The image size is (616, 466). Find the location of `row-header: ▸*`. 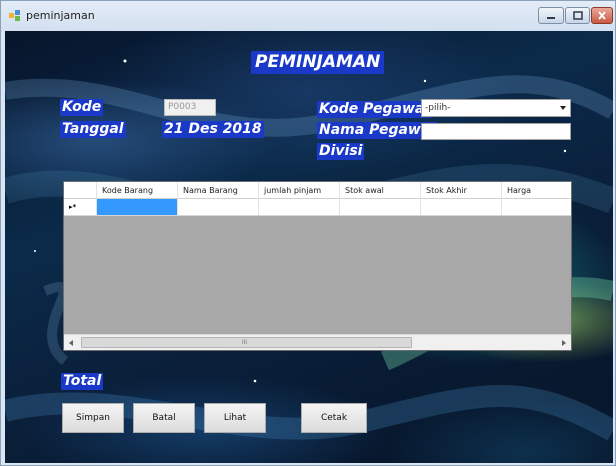

row-header: ▸* is located at coordinates (80, 207).